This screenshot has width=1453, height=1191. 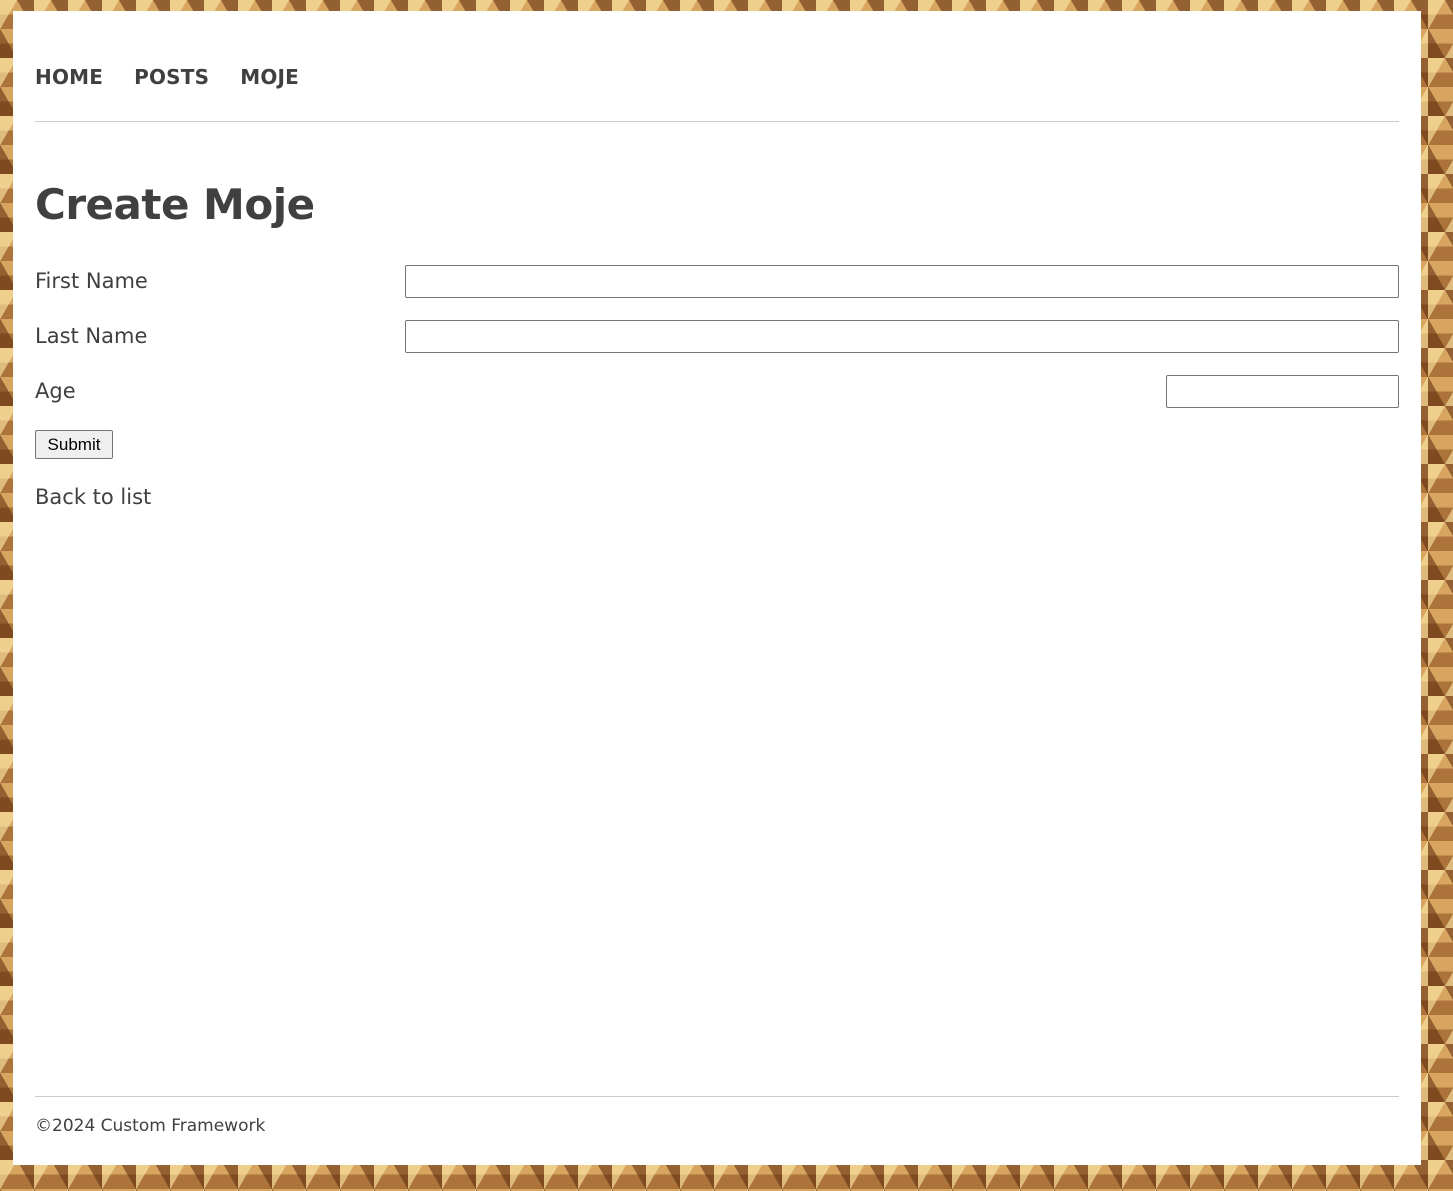 What do you see at coordinates (93, 497) in the screenshot?
I see `back-to-list-link: Back to list` at bounding box center [93, 497].